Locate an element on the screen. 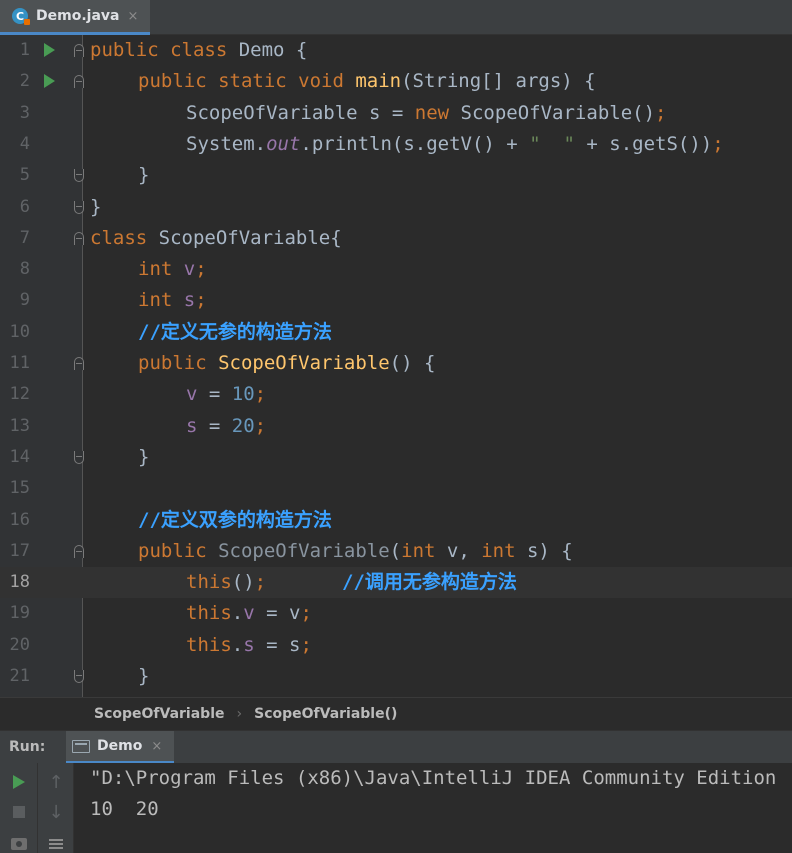  code-text: this(); is located at coordinates (226, 582).